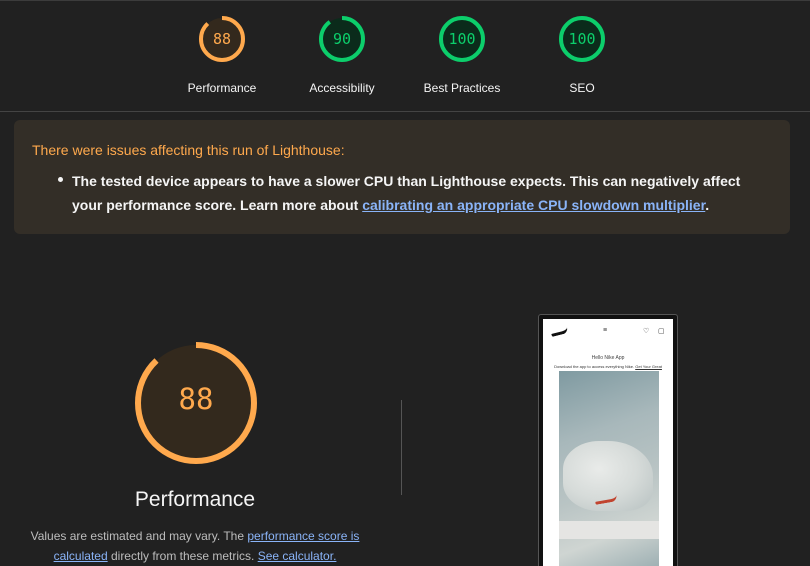  What do you see at coordinates (342, 88) in the screenshot?
I see `gauge-label: Accessibility` at bounding box center [342, 88].